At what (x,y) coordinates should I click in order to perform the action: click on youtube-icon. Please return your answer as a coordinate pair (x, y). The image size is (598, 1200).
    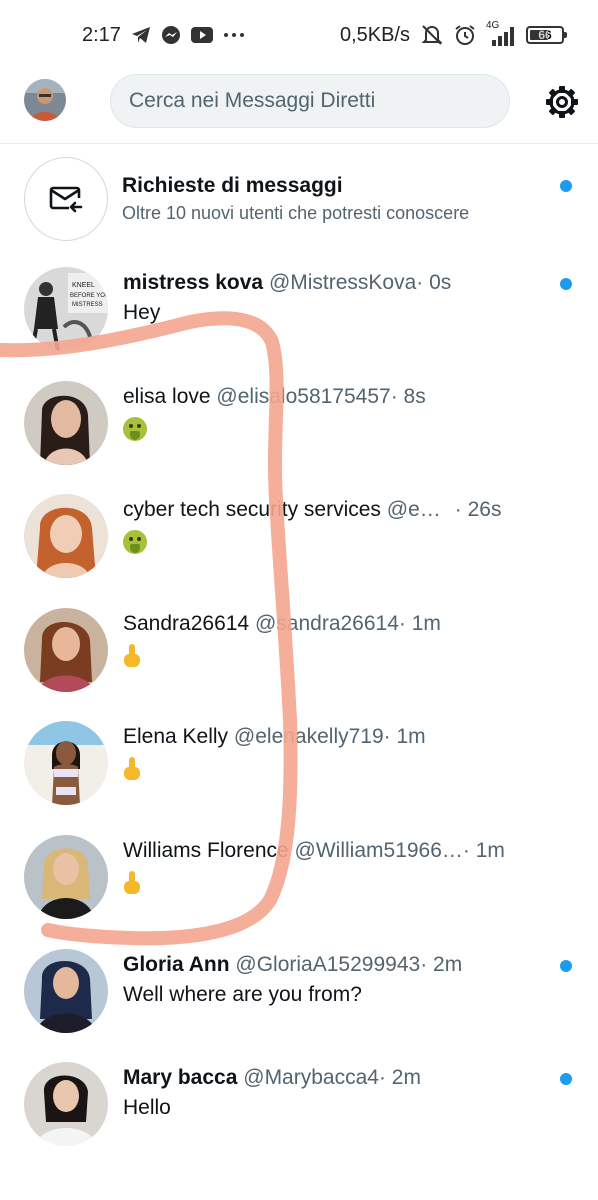
    Looking at the image, I should click on (201, 35).